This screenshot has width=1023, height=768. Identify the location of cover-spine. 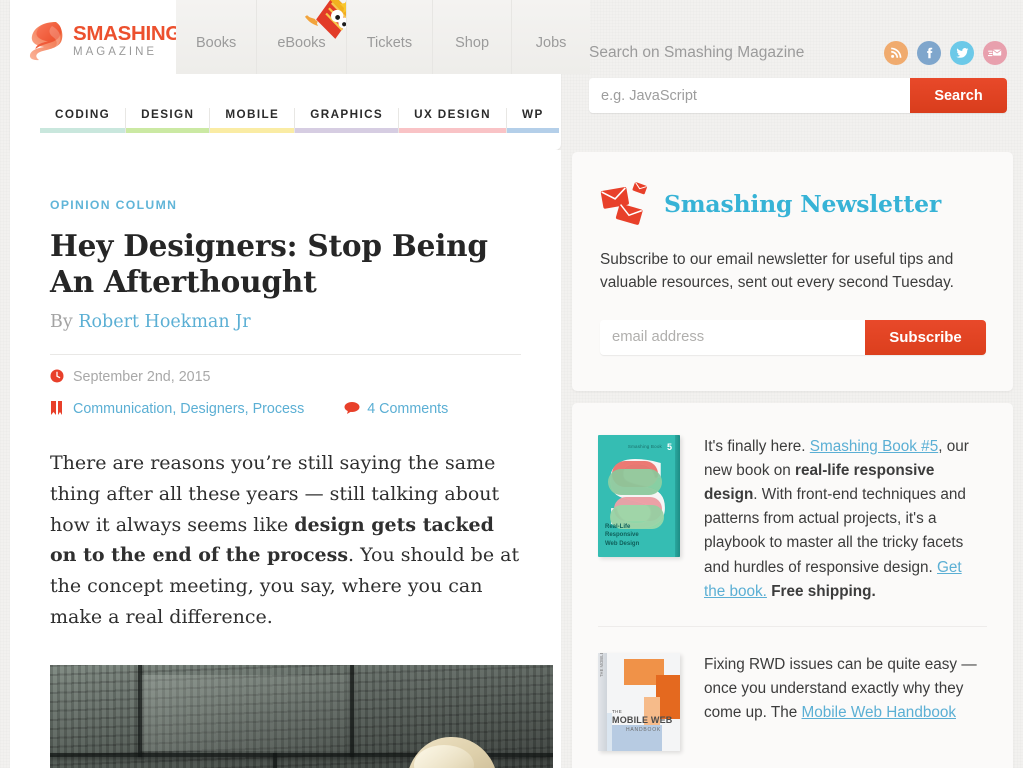
(677, 495).